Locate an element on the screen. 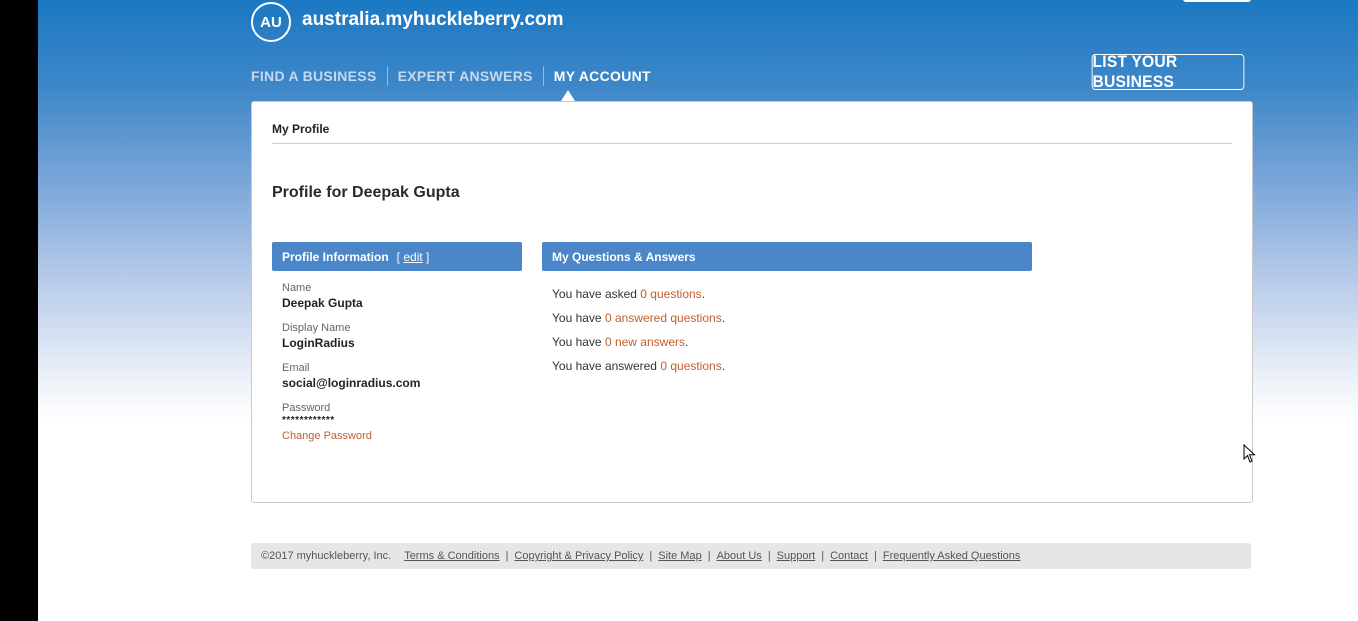 The height and width of the screenshot is (621, 1358). display-name-field: Display Name LoginRadius is located at coordinates (318, 336).